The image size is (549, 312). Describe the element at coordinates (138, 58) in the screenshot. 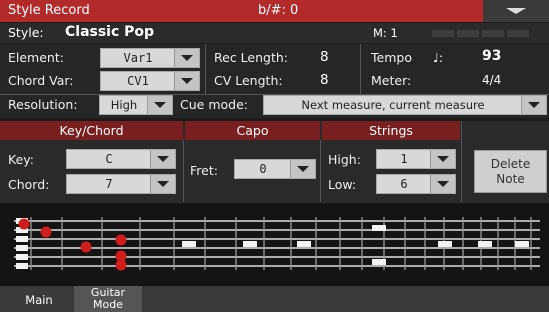

I see `element-value: Var1` at that location.